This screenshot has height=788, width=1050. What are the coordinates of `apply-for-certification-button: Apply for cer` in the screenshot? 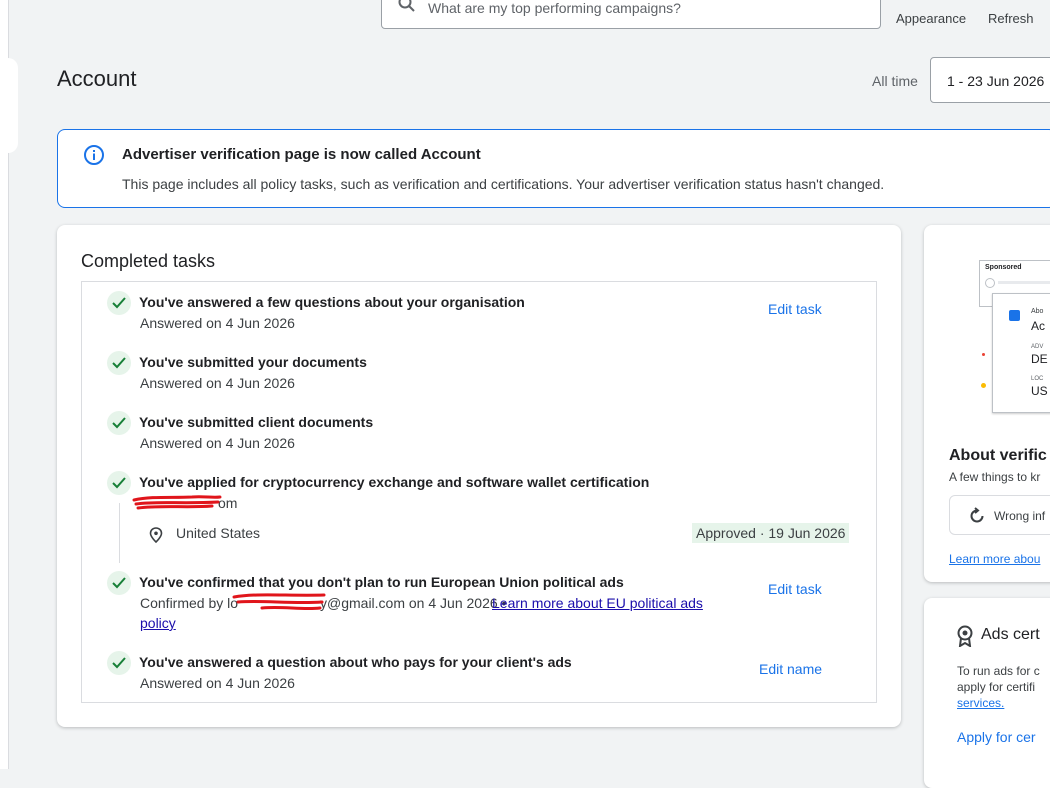 It's located at (996, 737).